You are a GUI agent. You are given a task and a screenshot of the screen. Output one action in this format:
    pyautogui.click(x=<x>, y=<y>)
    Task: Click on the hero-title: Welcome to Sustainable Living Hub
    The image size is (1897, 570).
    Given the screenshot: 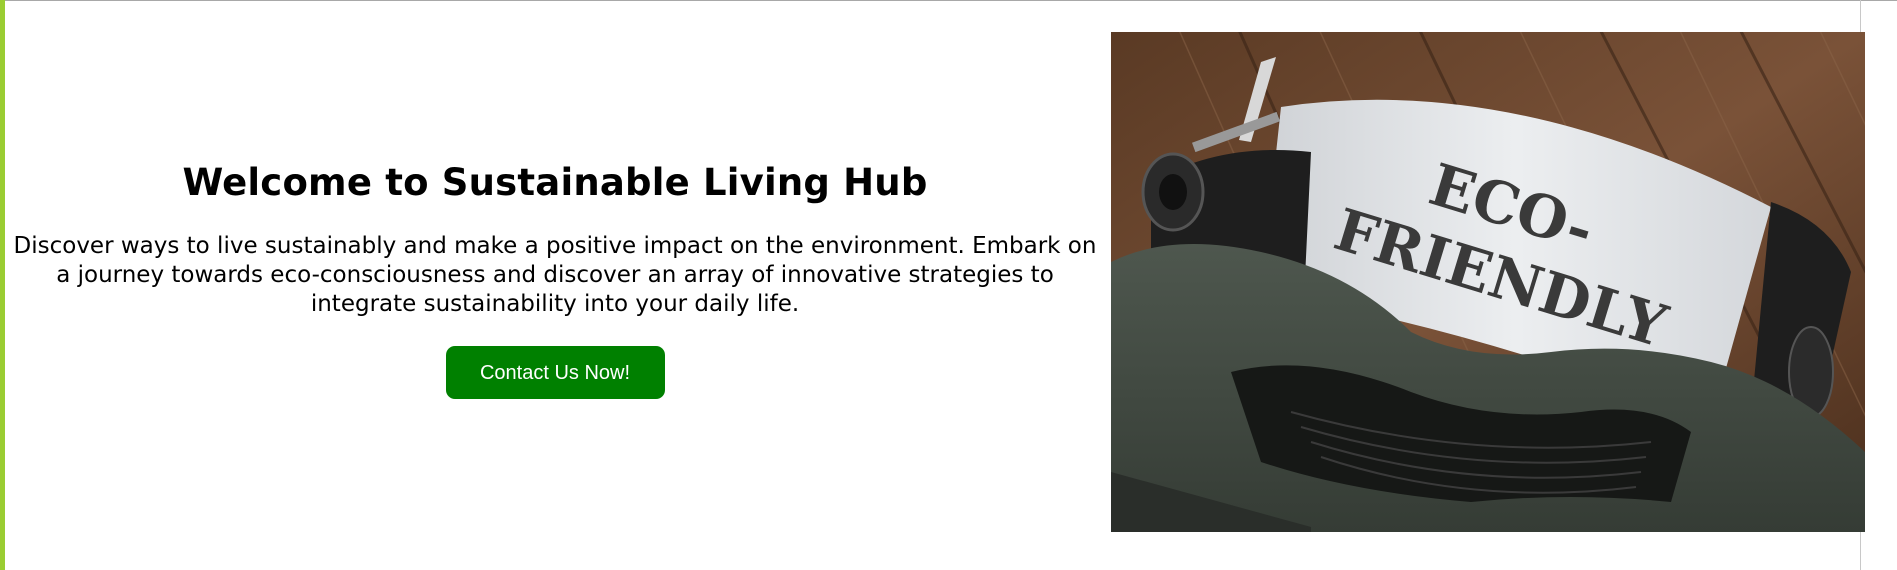 What is the action you would take?
    pyautogui.click(x=555, y=182)
    